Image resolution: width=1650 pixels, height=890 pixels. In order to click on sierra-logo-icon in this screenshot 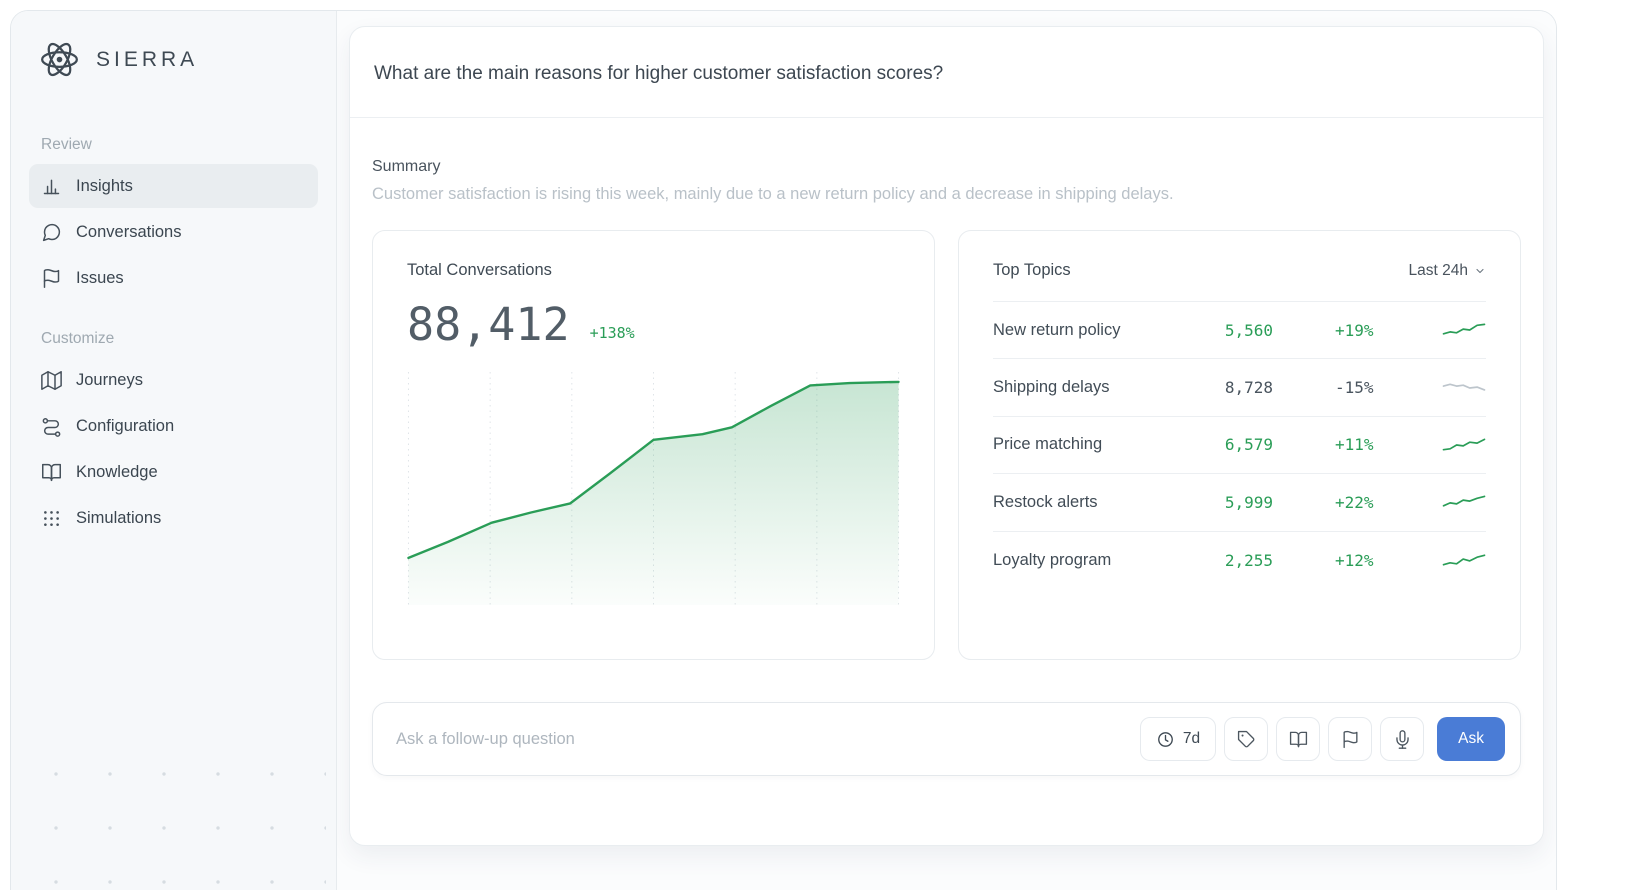, I will do `click(59, 59)`.